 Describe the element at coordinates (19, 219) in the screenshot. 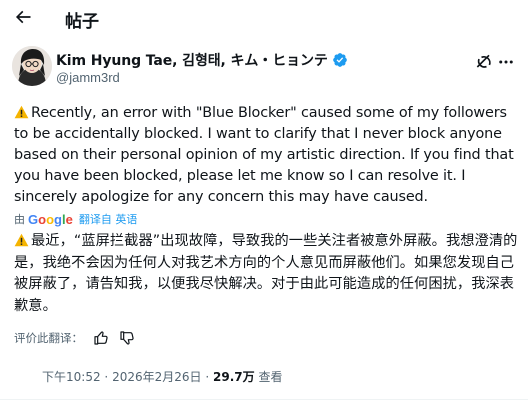

I see `translated-prefix: 由` at that location.